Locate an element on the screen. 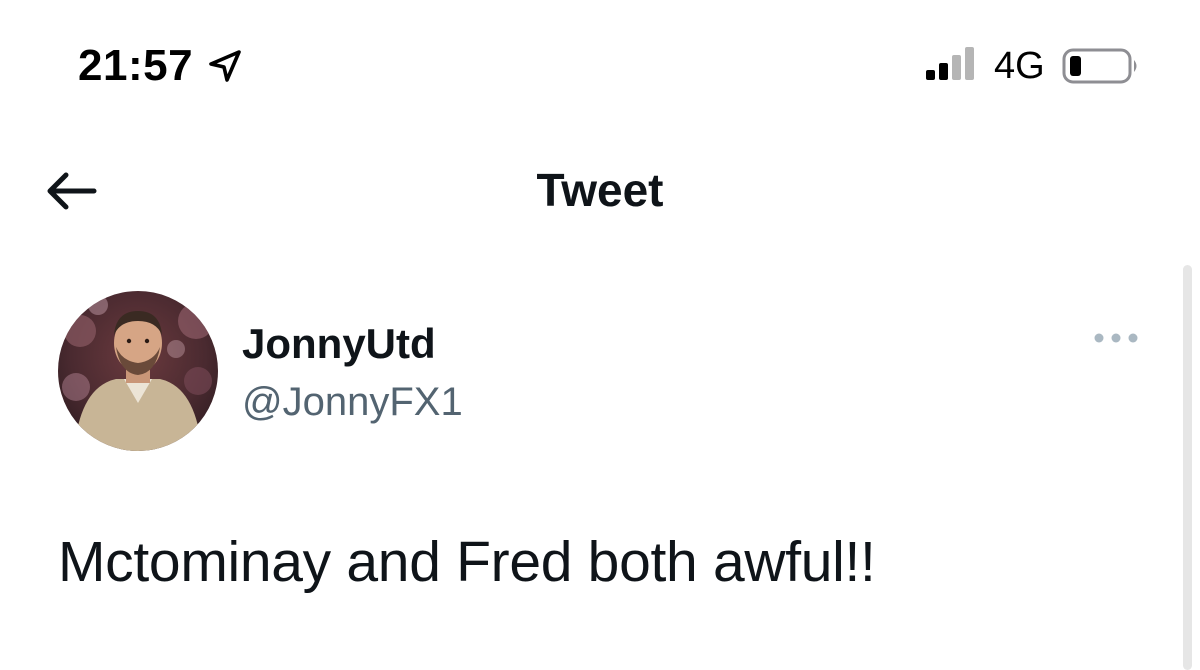  signal-icon is located at coordinates (950, 63).